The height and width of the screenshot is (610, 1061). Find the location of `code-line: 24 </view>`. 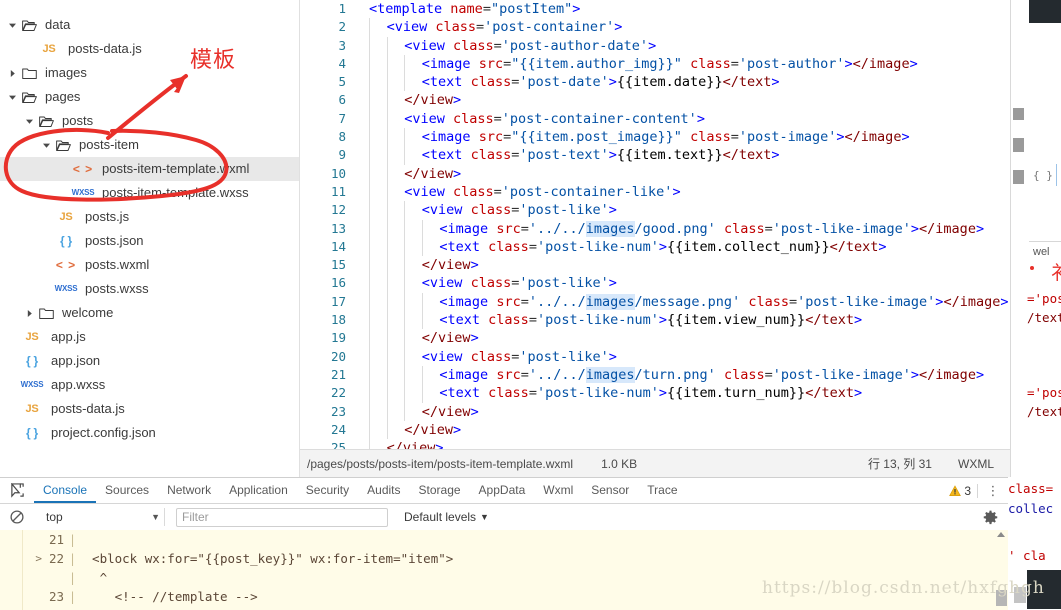

code-line: 24 </view> is located at coordinates (655, 430).